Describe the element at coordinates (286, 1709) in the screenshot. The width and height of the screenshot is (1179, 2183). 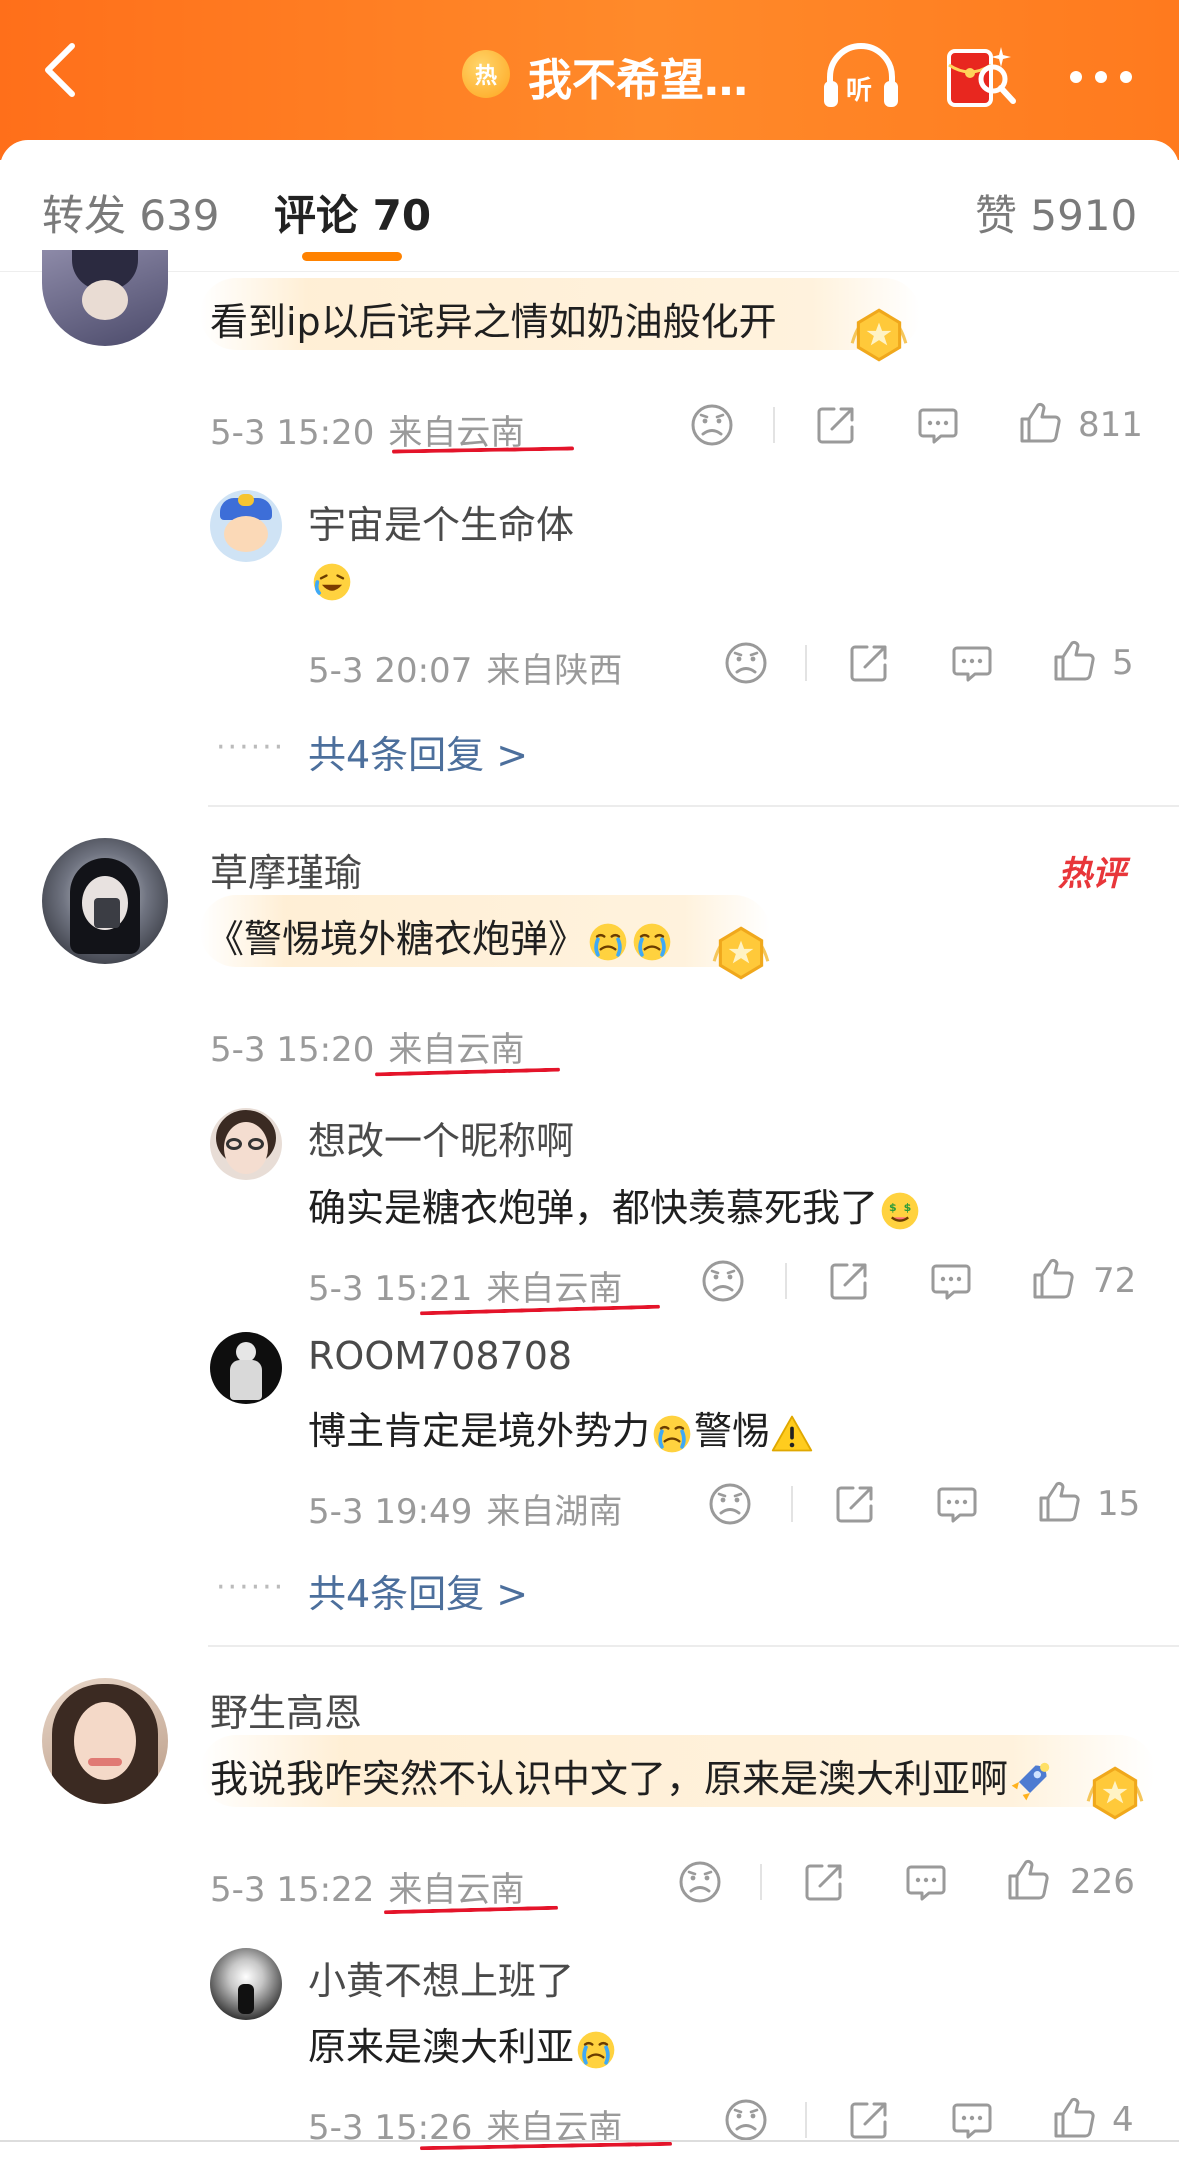
I see `comment-author-name: 野生高恩` at that location.